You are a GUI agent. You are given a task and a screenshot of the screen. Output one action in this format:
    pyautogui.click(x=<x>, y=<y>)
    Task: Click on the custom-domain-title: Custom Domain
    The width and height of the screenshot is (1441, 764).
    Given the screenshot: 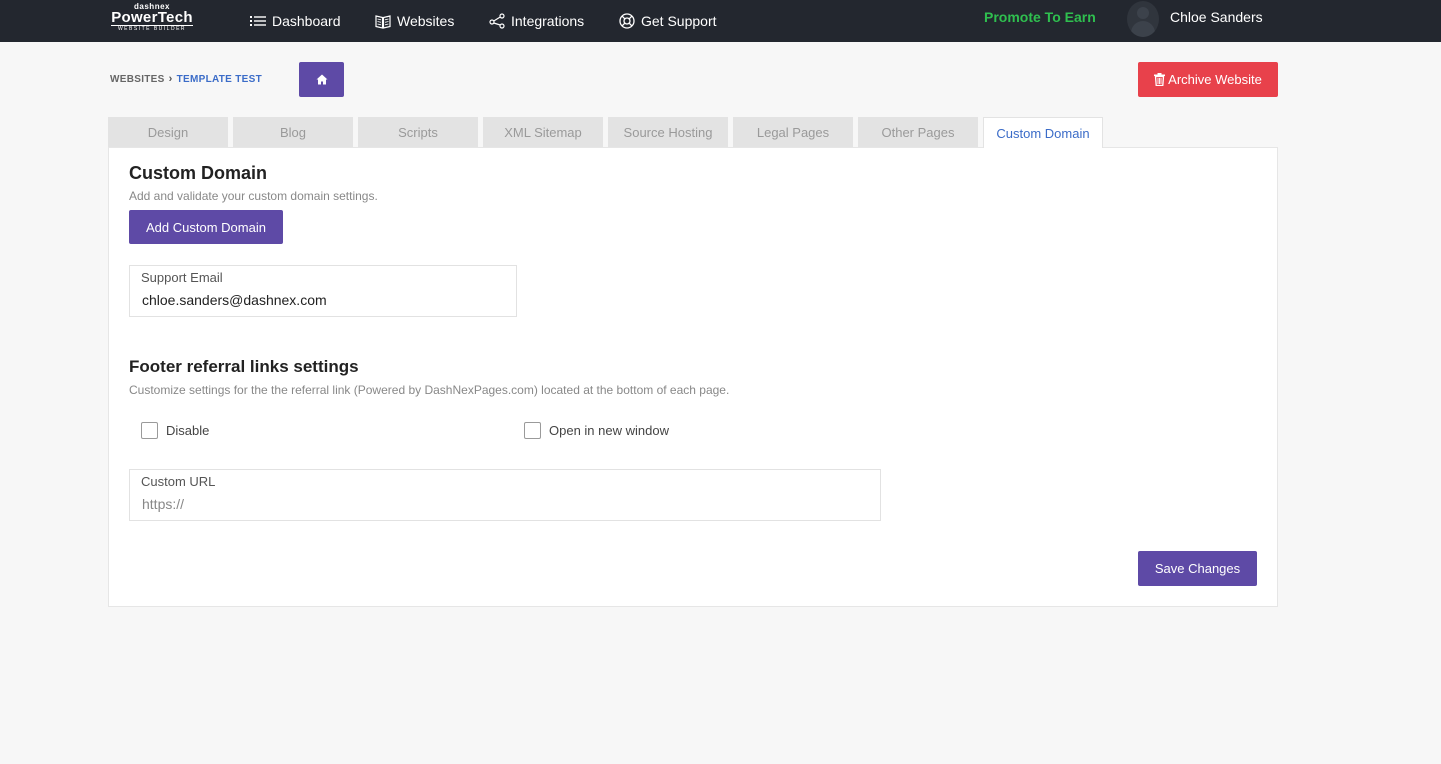 What is the action you would take?
    pyautogui.click(x=198, y=173)
    